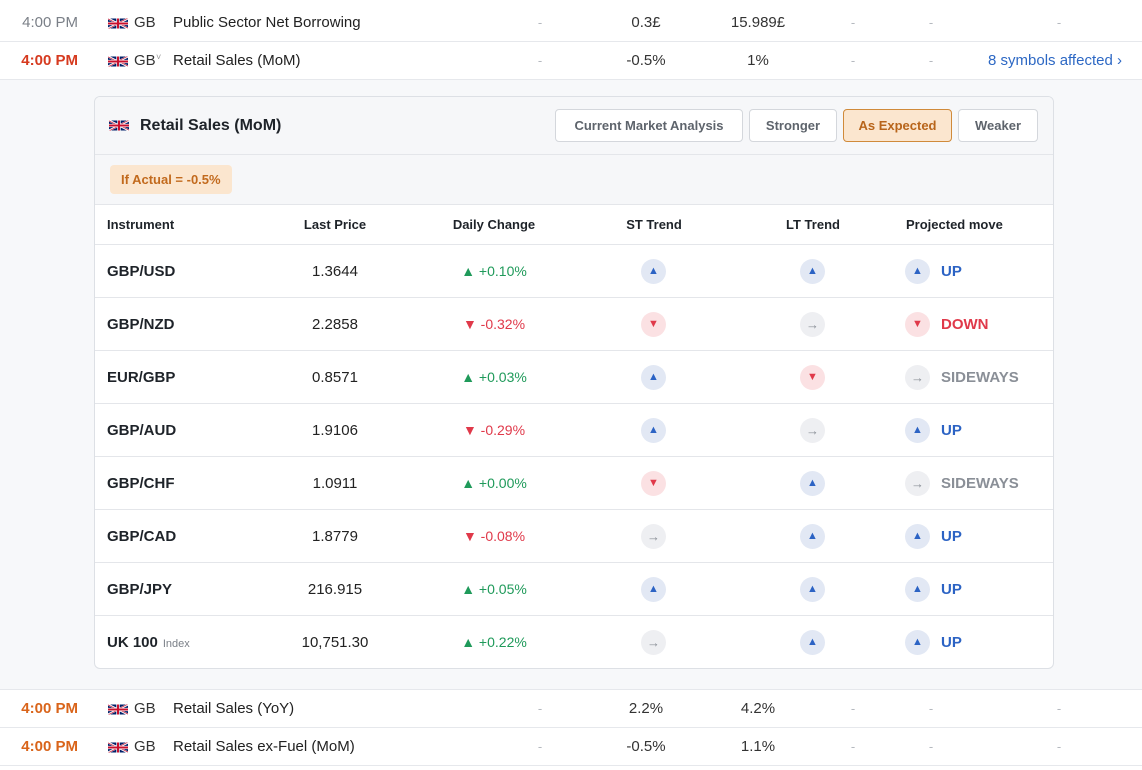 The image size is (1142, 770). What do you see at coordinates (494, 642) in the screenshot?
I see `daily-change: ▲ +0.22%` at bounding box center [494, 642].